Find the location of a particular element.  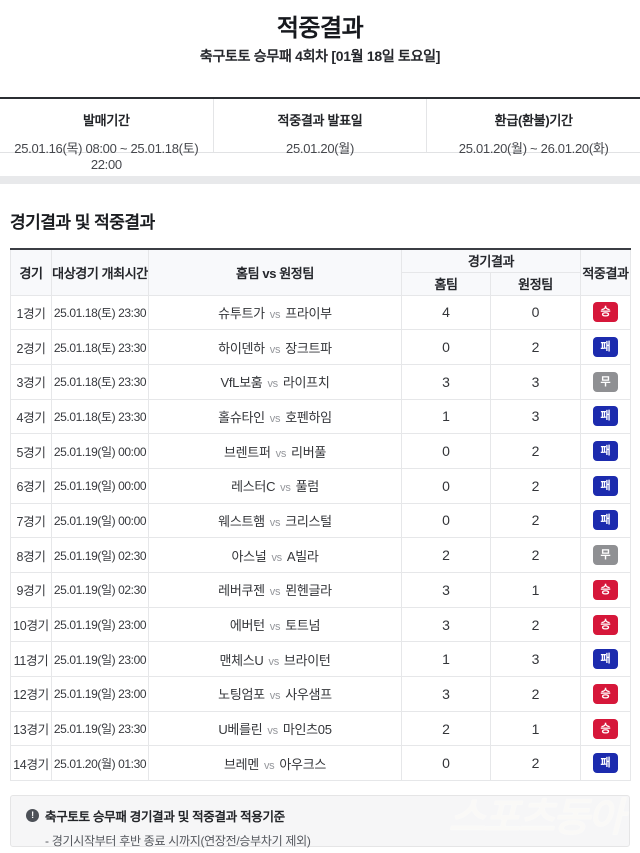

criteria-note-text: - 경기시작부터 후반 종료 시까지(연장전/승부차기 제외) is located at coordinates (178, 841).